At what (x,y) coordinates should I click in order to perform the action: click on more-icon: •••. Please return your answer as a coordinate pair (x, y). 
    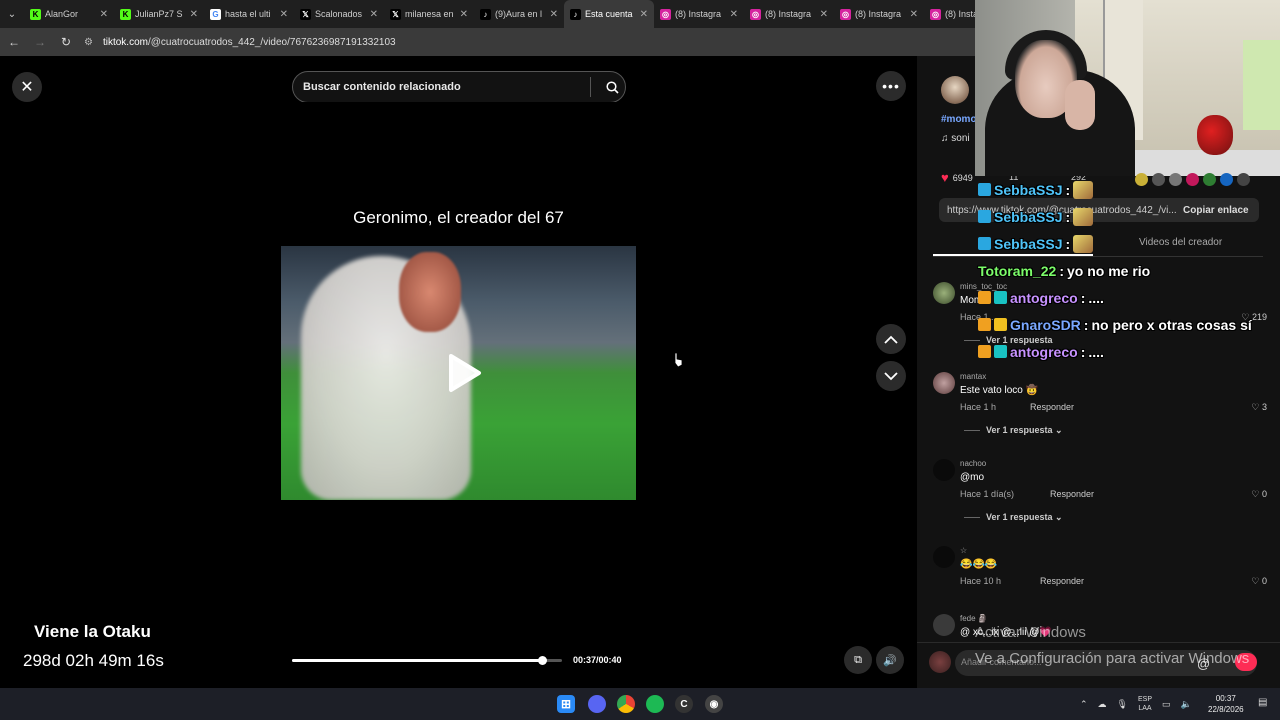
    Looking at the image, I should click on (891, 86).